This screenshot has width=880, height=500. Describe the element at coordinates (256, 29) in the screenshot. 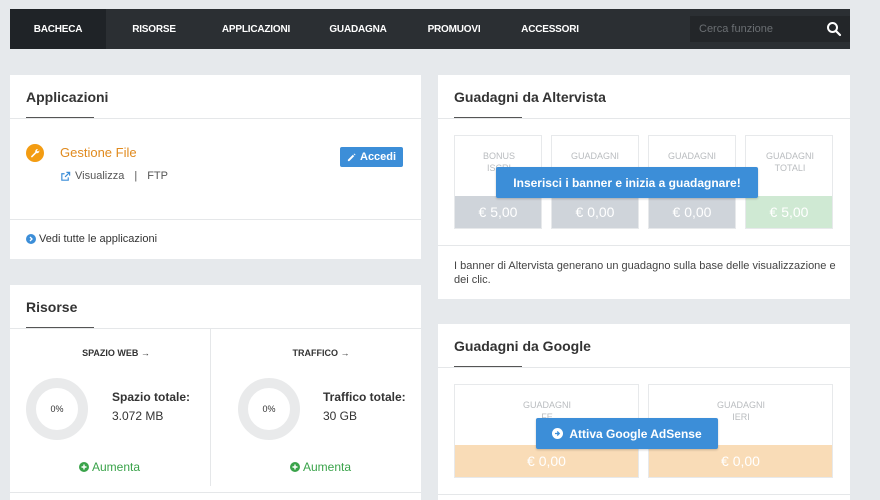

I see `nav-applicazioni: APPLICAZIONI` at that location.